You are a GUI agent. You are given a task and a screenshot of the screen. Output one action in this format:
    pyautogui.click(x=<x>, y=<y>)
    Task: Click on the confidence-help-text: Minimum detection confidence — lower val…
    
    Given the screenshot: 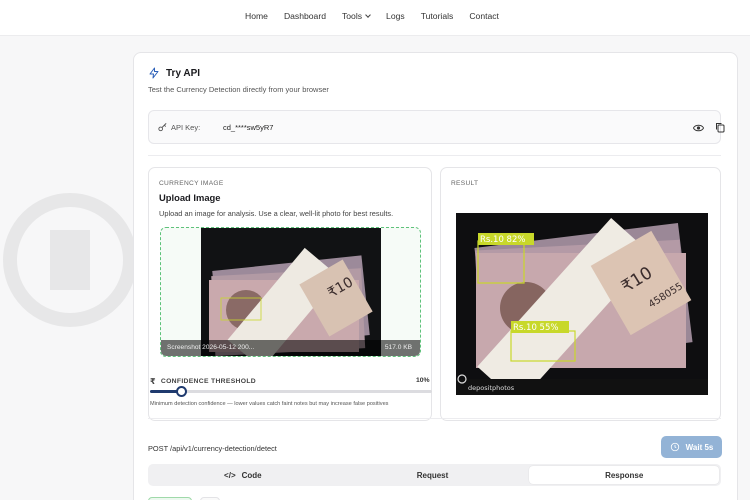 What is the action you would take?
    pyautogui.click(x=269, y=404)
    